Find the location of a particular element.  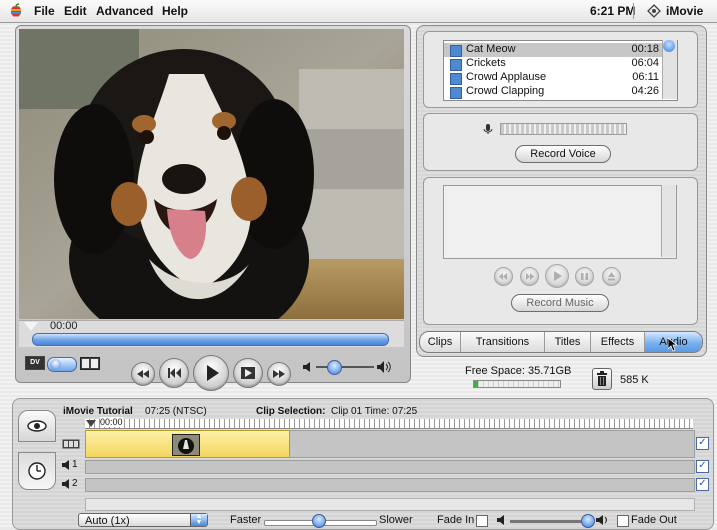

cd-list-scrollbar is located at coordinates (668, 221).